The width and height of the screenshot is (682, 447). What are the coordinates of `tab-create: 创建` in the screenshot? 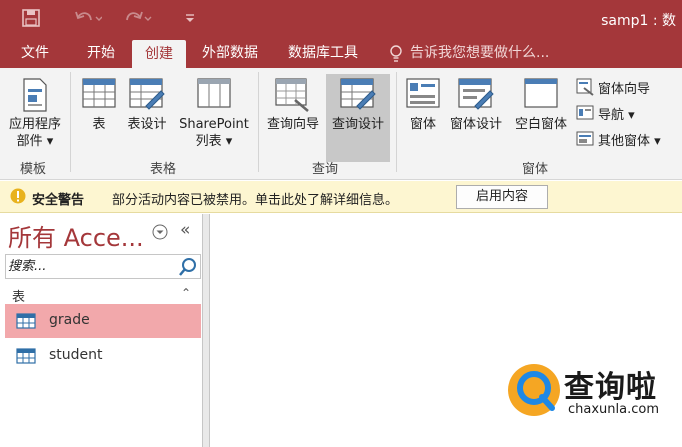 It's located at (159, 54).